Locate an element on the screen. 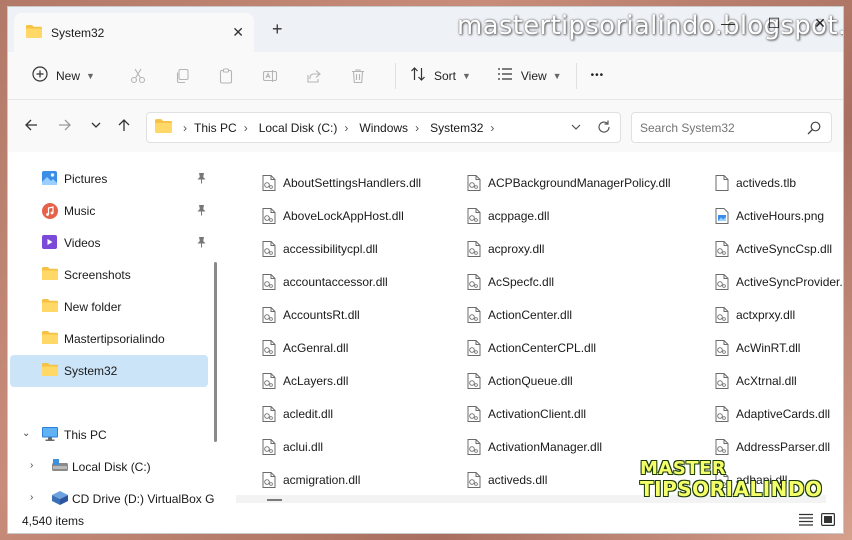 The width and height of the screenshot is (852, 540). file-item: acproxy.dll is located at coordinates (569, 248).